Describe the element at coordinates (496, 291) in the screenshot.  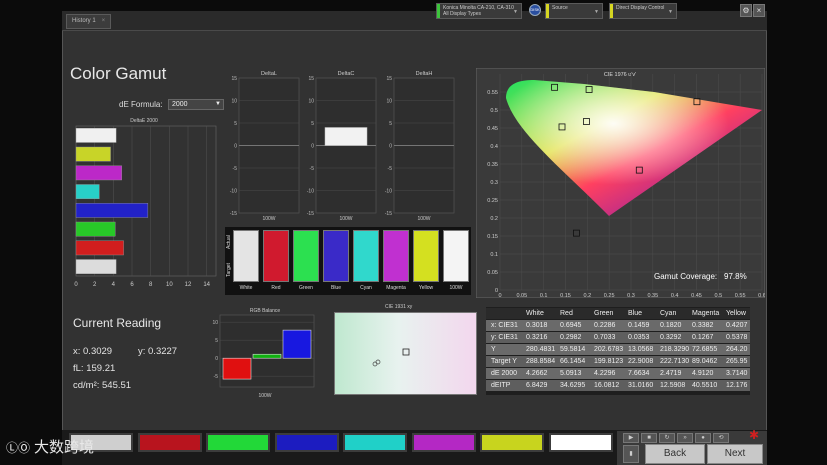
I see `cie76-y-tick: 0` at that location.